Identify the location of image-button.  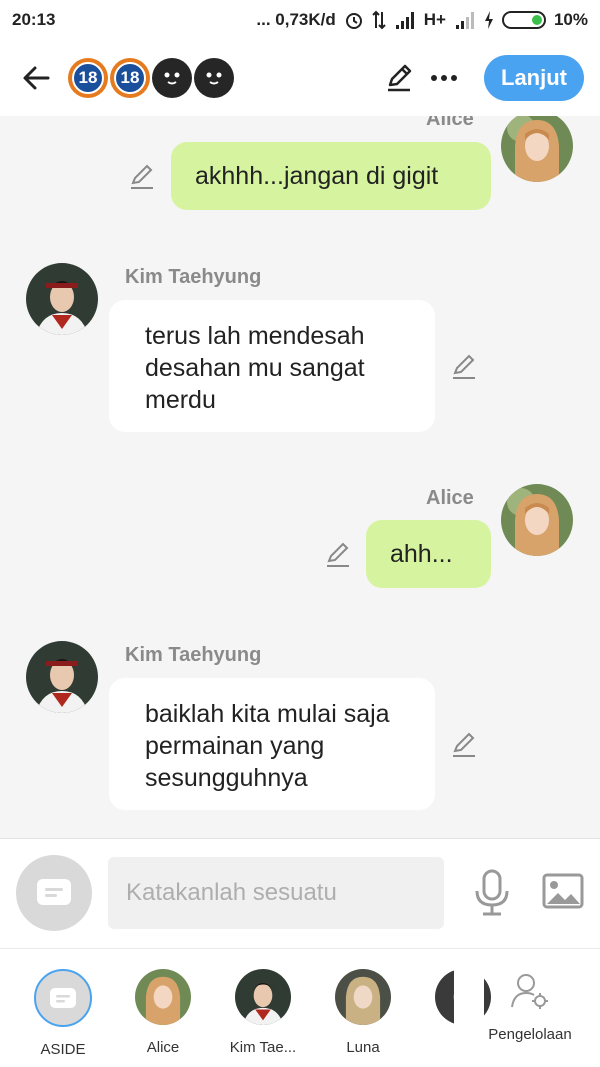
(563, 891).